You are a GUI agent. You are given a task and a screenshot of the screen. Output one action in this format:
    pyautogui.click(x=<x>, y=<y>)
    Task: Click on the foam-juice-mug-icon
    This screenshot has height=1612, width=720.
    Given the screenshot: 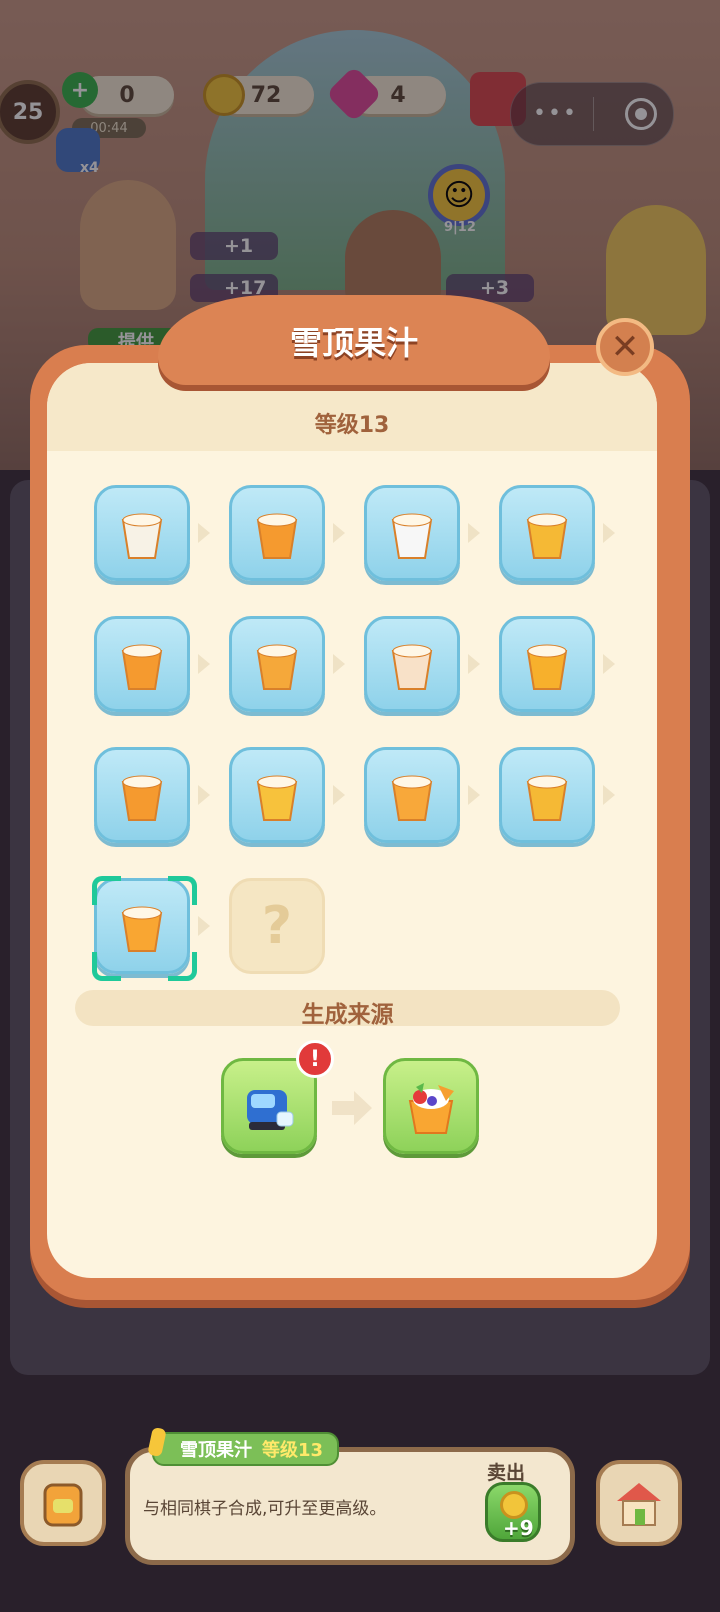 What is the action you would take?
    pyautogui.click(x=412, y=667)
    